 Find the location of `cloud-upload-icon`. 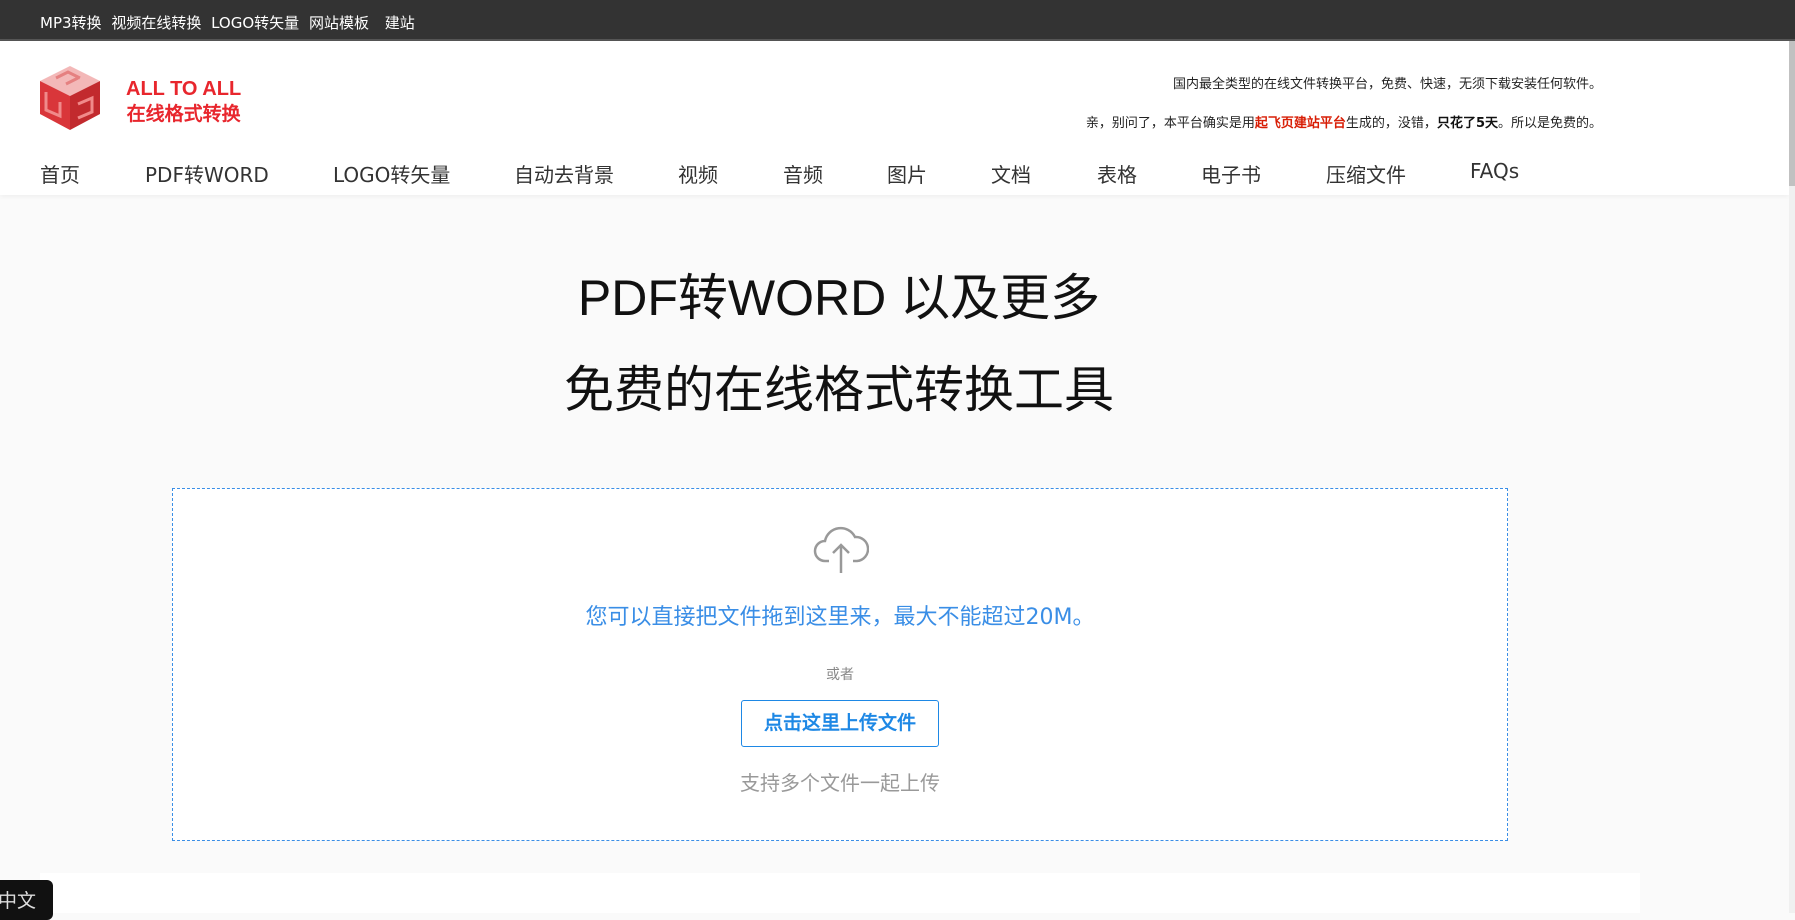

cloud-upload-icon is located at coordinates (841, 549).